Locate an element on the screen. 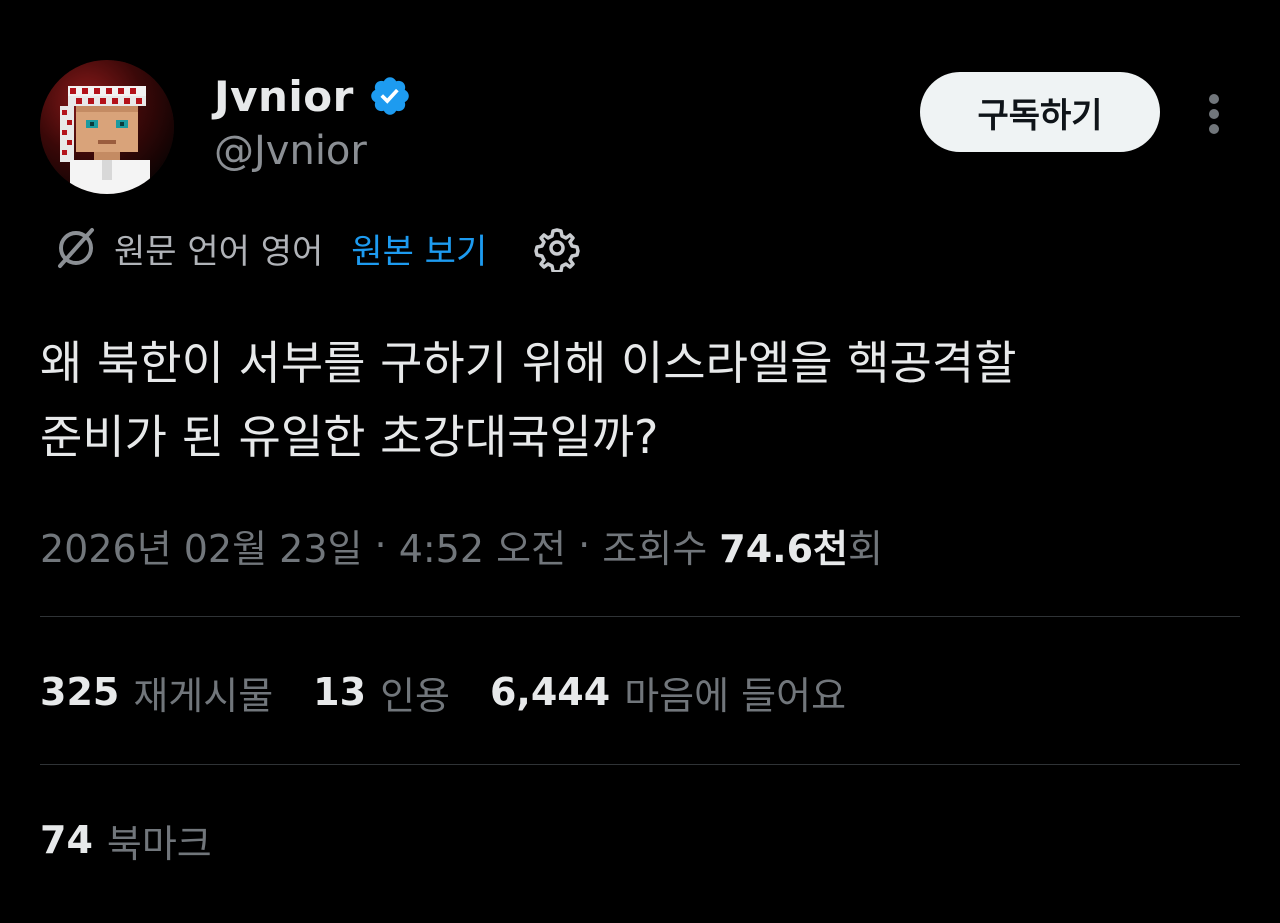 Image resolution: width=1280 pixels, height=923 pixels. more-icon is located at coordinates (1214, 114).